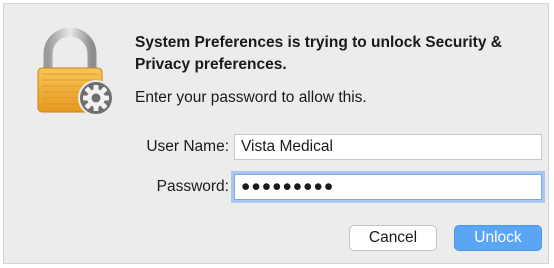  I want to click on username-field, so click(388, 147).